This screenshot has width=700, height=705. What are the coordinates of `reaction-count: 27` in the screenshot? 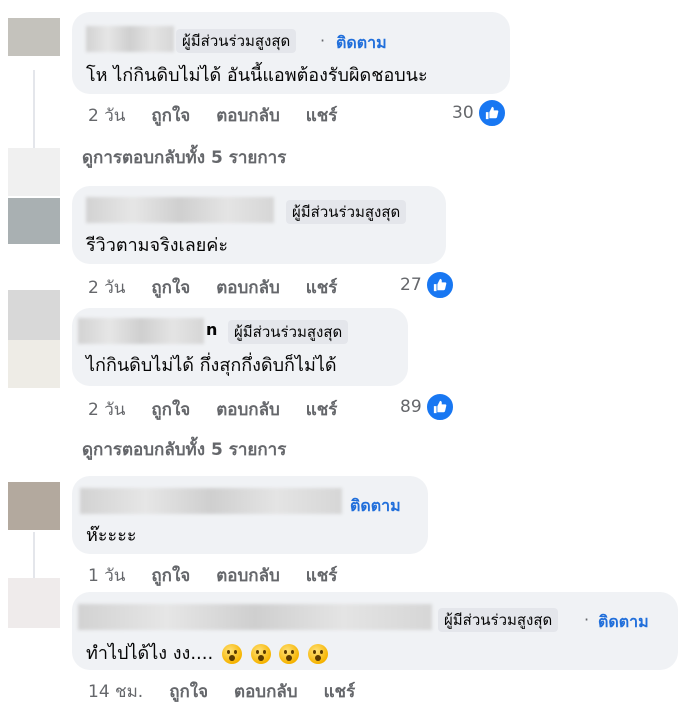 It's located at (411, 285).